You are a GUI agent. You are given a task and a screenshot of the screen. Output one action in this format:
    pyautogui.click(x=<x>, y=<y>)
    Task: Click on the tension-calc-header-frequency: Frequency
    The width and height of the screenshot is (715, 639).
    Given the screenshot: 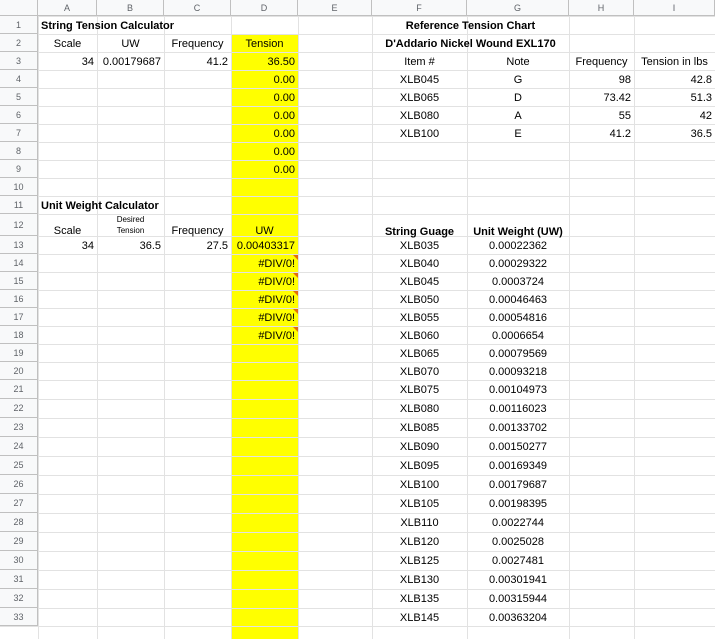 What is the action you would take?
    pyautogui.click(x=197, y=44)
    